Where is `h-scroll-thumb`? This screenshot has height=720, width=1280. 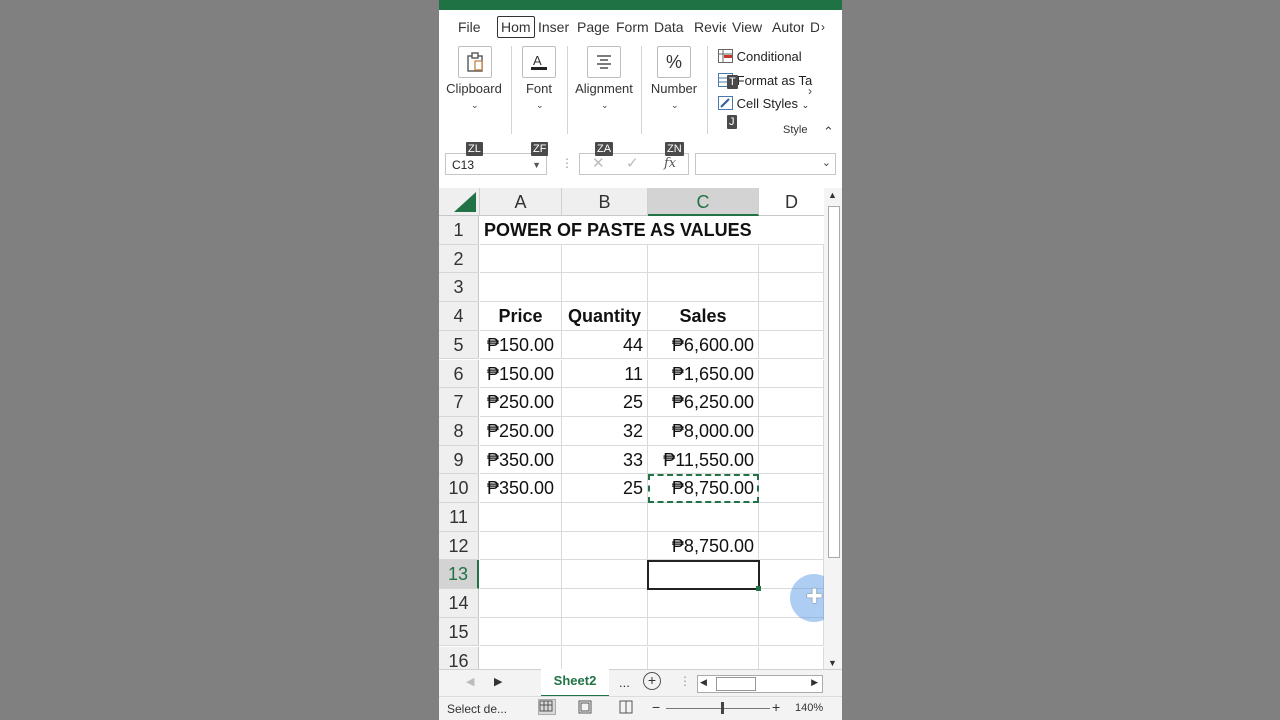 h-scroll-thumb is located at coordinates (736, 684).